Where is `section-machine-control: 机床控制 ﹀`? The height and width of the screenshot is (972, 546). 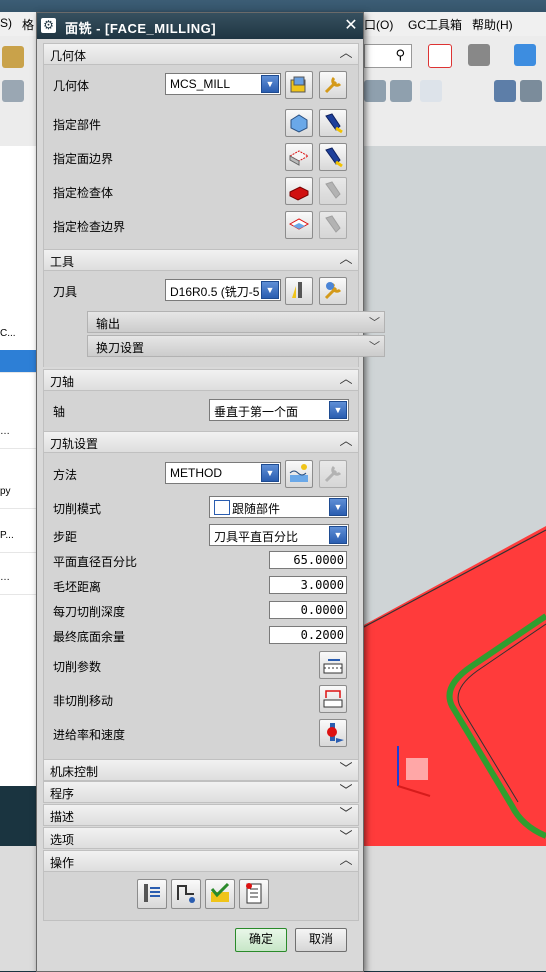
section-machine-control: 机床控制 ﹀ is located at coordinates (201, 770).